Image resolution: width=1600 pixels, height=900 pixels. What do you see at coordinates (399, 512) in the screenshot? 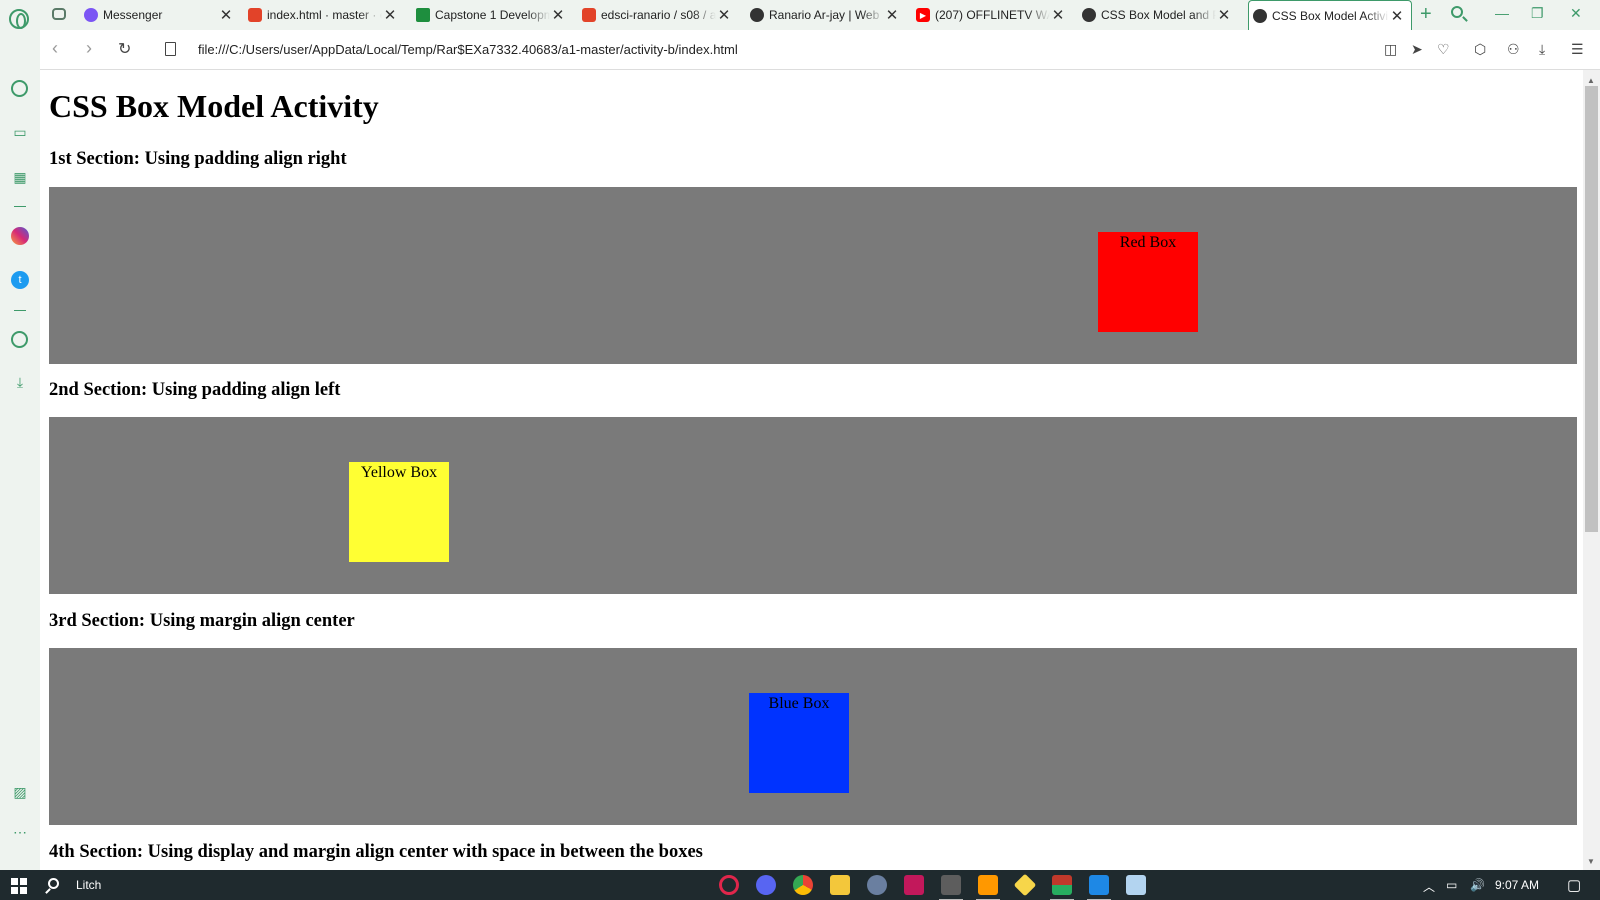
I see `yellow-box: Yellow Box` at bounding box center [399, 512].